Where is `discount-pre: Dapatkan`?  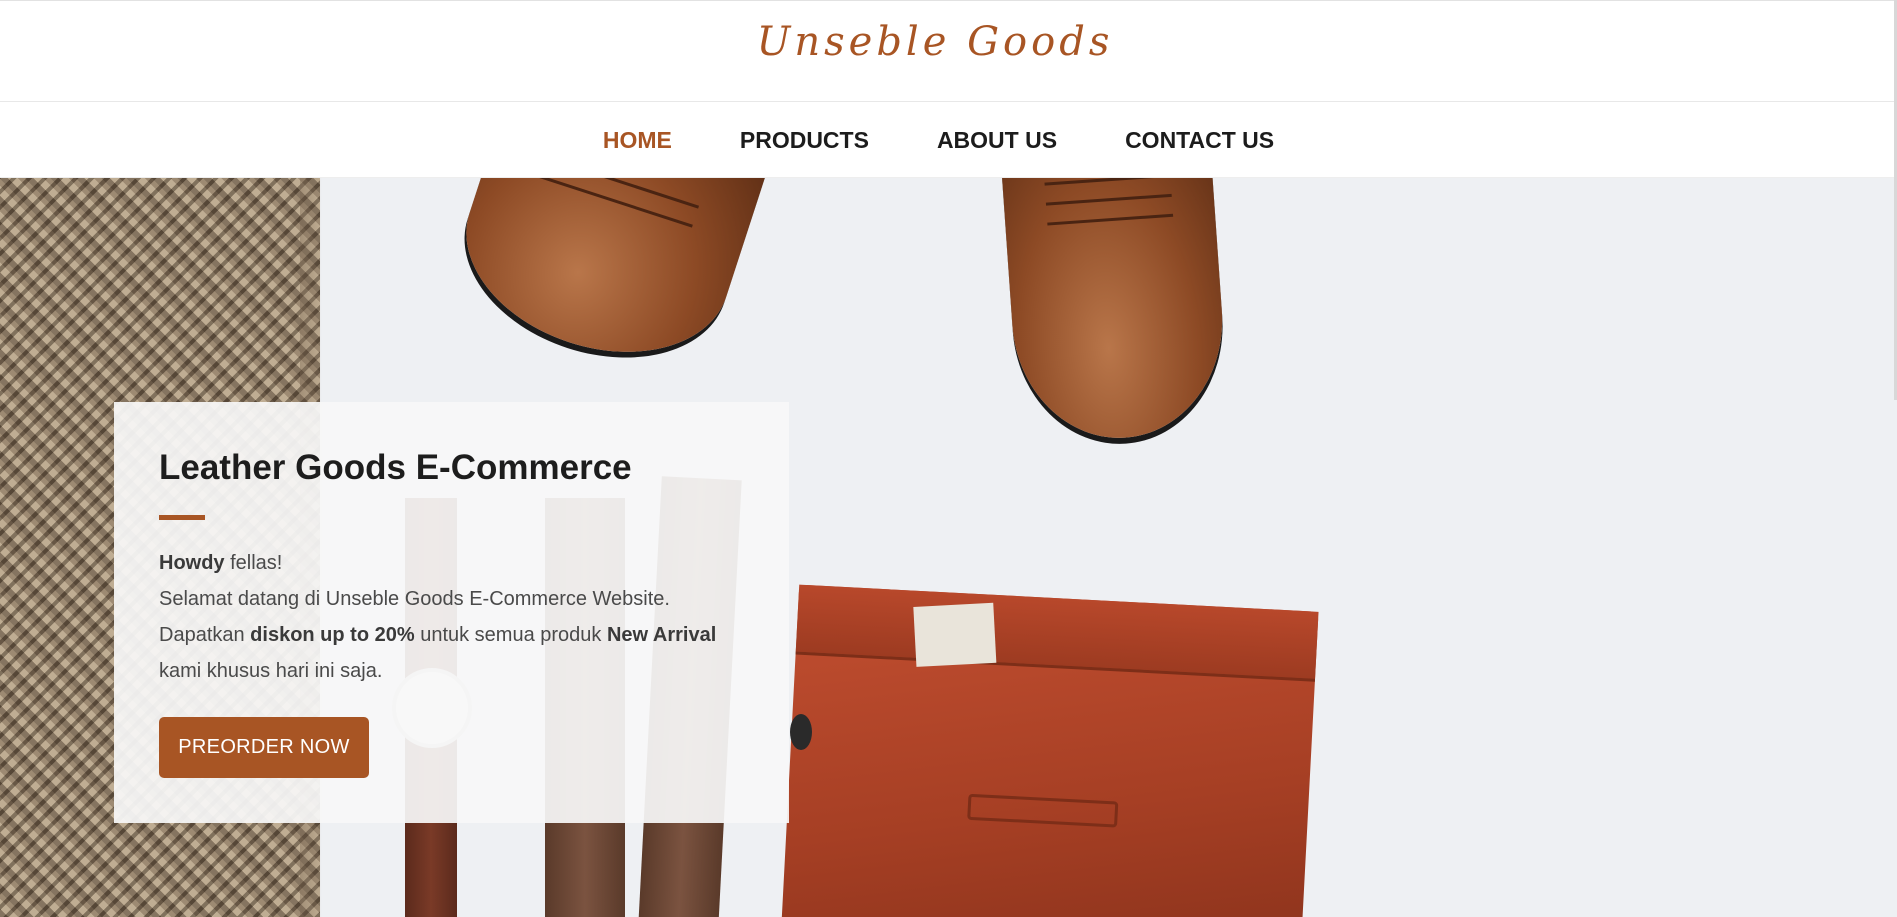 discount-pre: Dapatkan is located at coordinates (205, 635).